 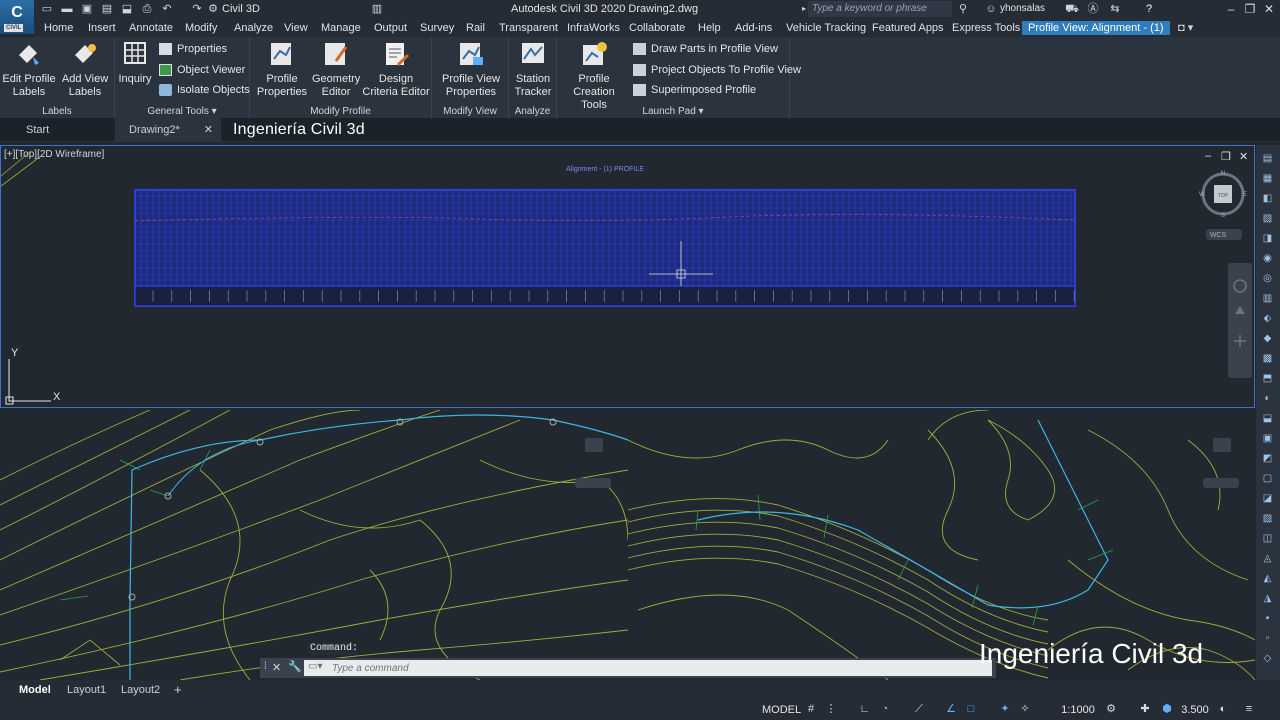 What do you see at coordinates (471, 70) in the screenshot?
I see `profile-view-properties-button: Profile View Properties` at bounding box center [471, 70].